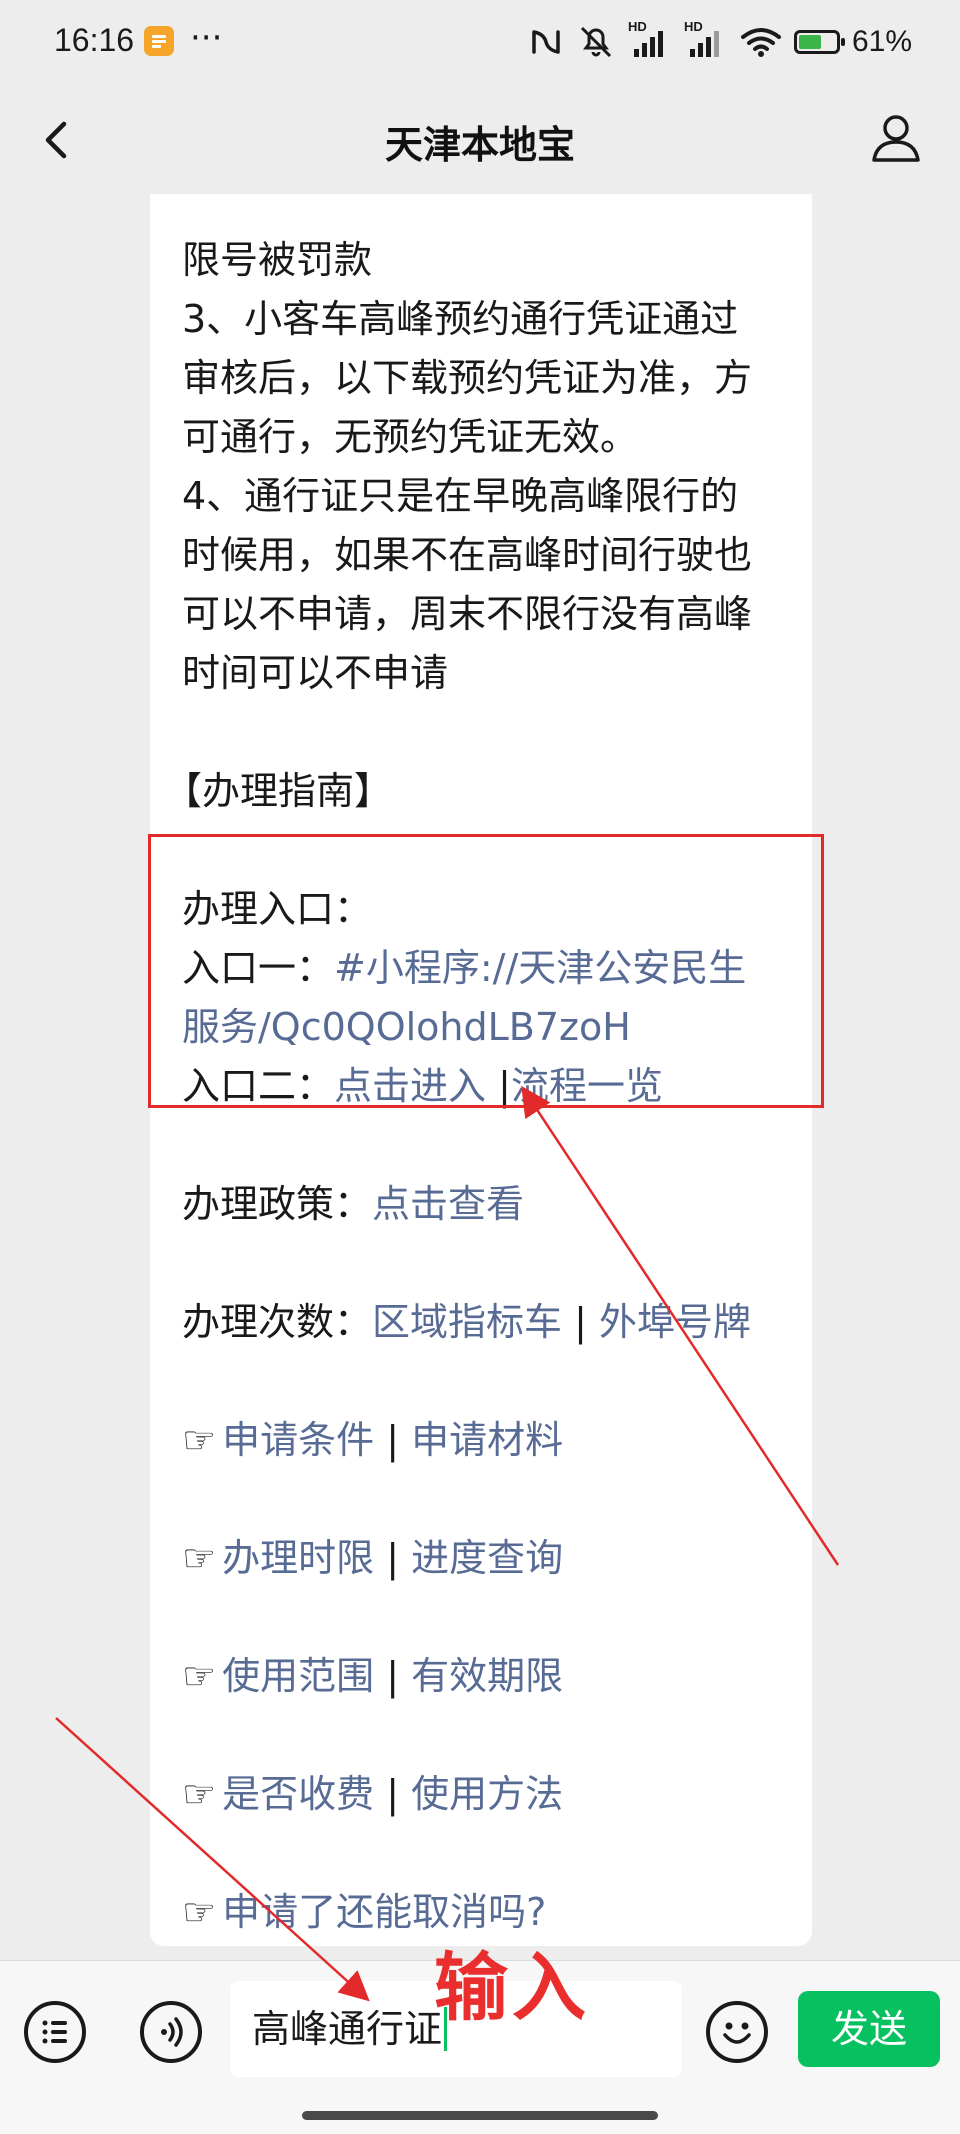 The width and height of the screenshot is (960, 2134). What do you see at coordinates (159, 41) in the screenshot?
I see `notification-app-icon` at bounding box center [159, 41].